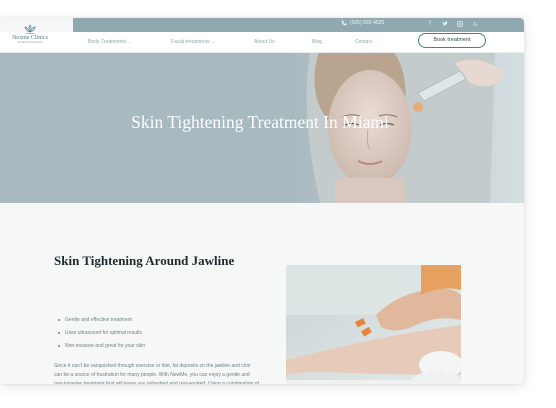  I want to click on nav-label: Facial-treatments, so click(190, 42).